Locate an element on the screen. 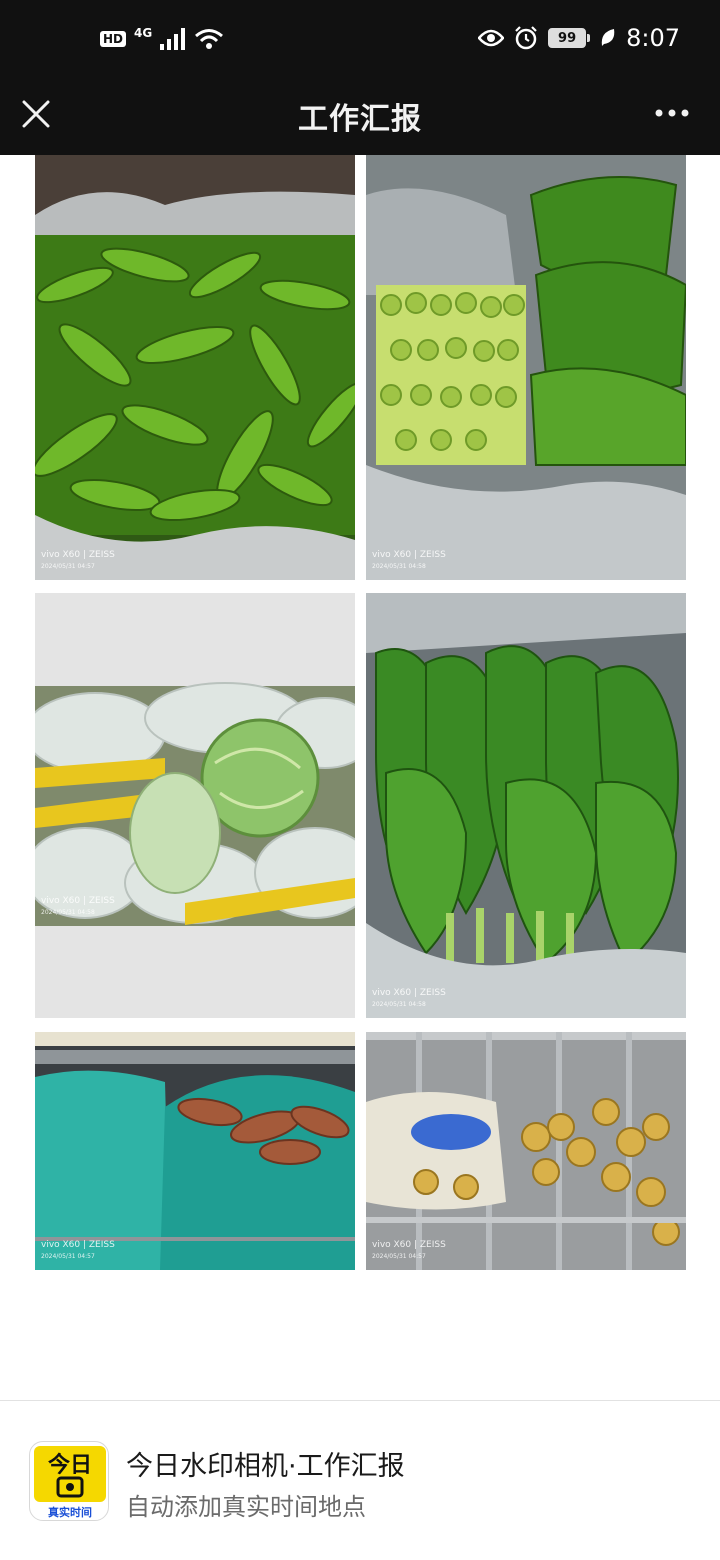 This screenshot has height=1560, width=720. app-icon: 今日 真实时间 is located at coordinates (69, 1481).